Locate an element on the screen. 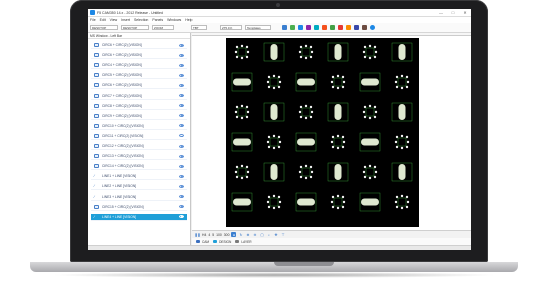  layer-row: CIRC15 + CIRC(2) [VISION] is located at coordinates (139, 207).